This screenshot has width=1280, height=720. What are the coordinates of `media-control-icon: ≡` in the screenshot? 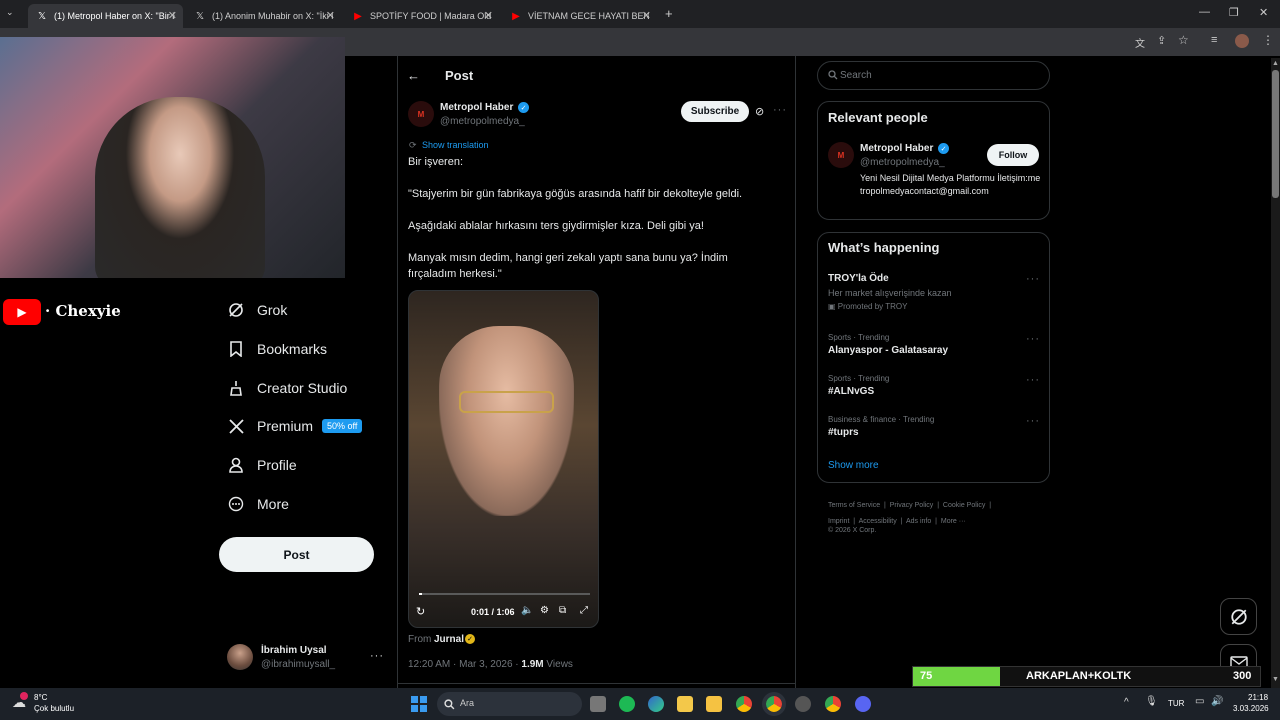 It's located at (1214, 40).